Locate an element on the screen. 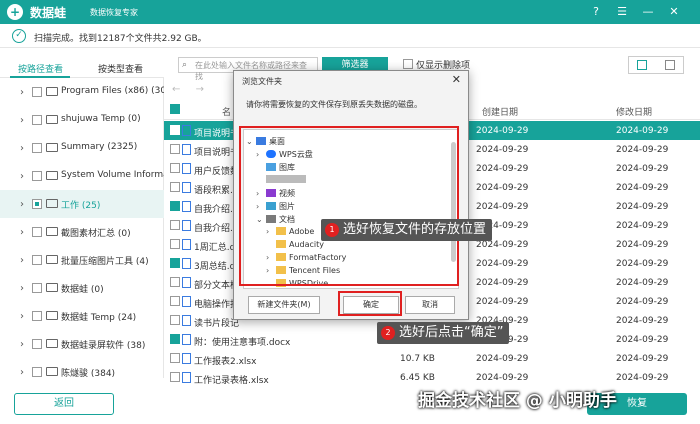 This screenshot has height=424, width=700. tab-by-path: 按路径查看 is located at coordinates (40, 68).